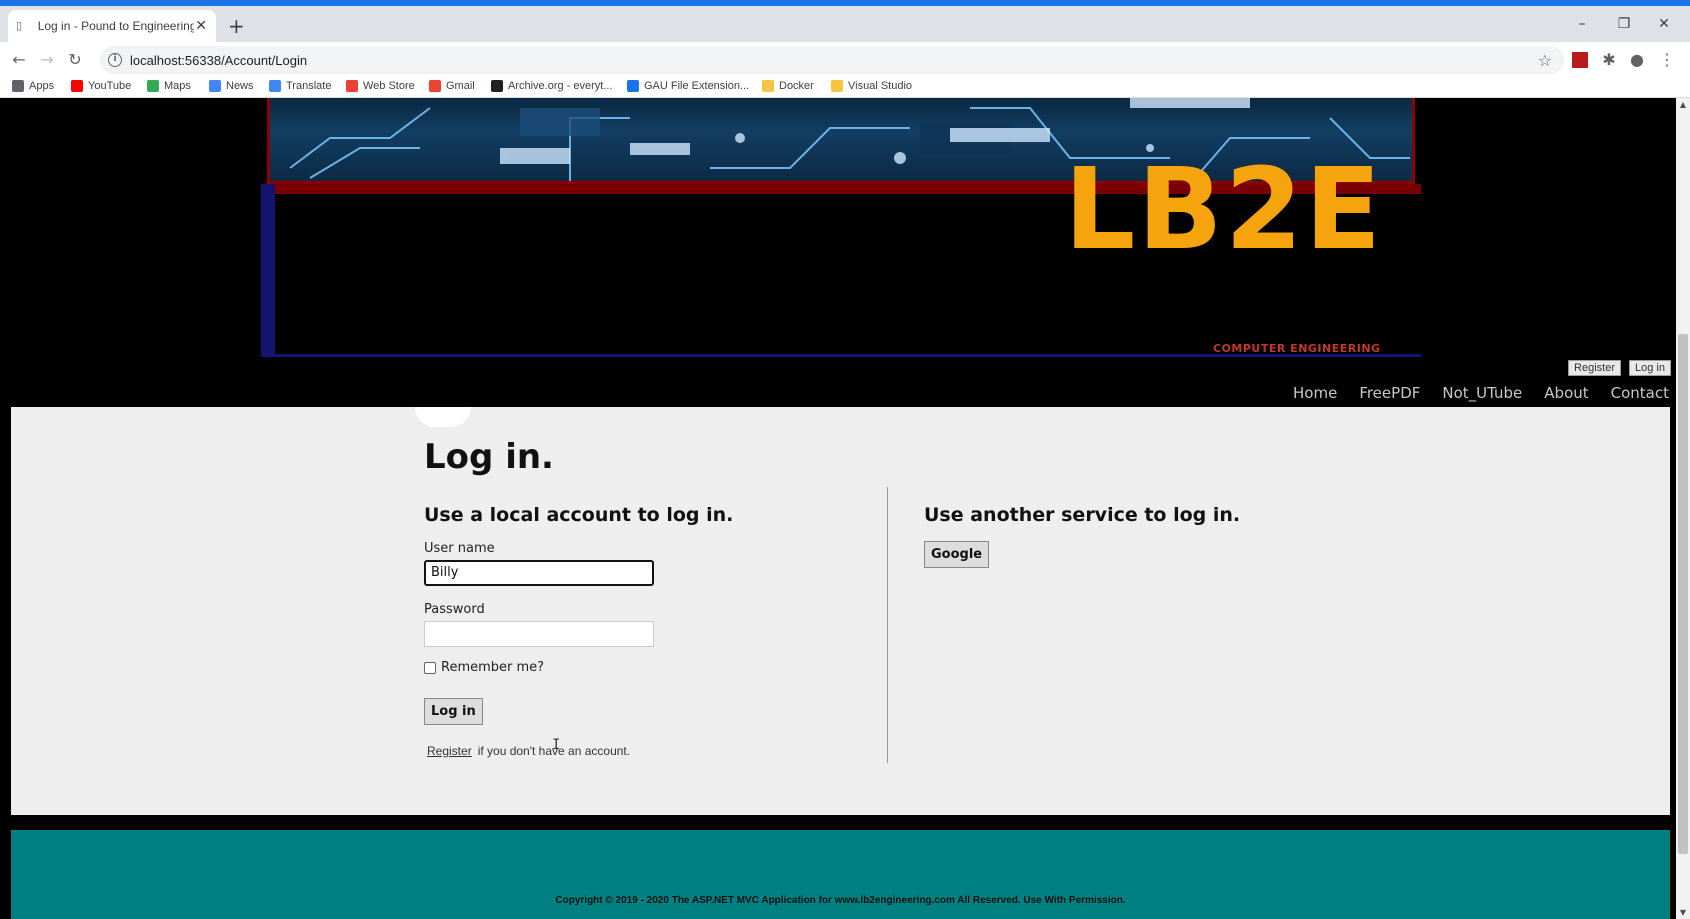 This screenshot has width=1690, height=919. What do you see at coordinates (633, 86) in the screenshot?
I see `gau-icon` at bounding box center [633, 86].